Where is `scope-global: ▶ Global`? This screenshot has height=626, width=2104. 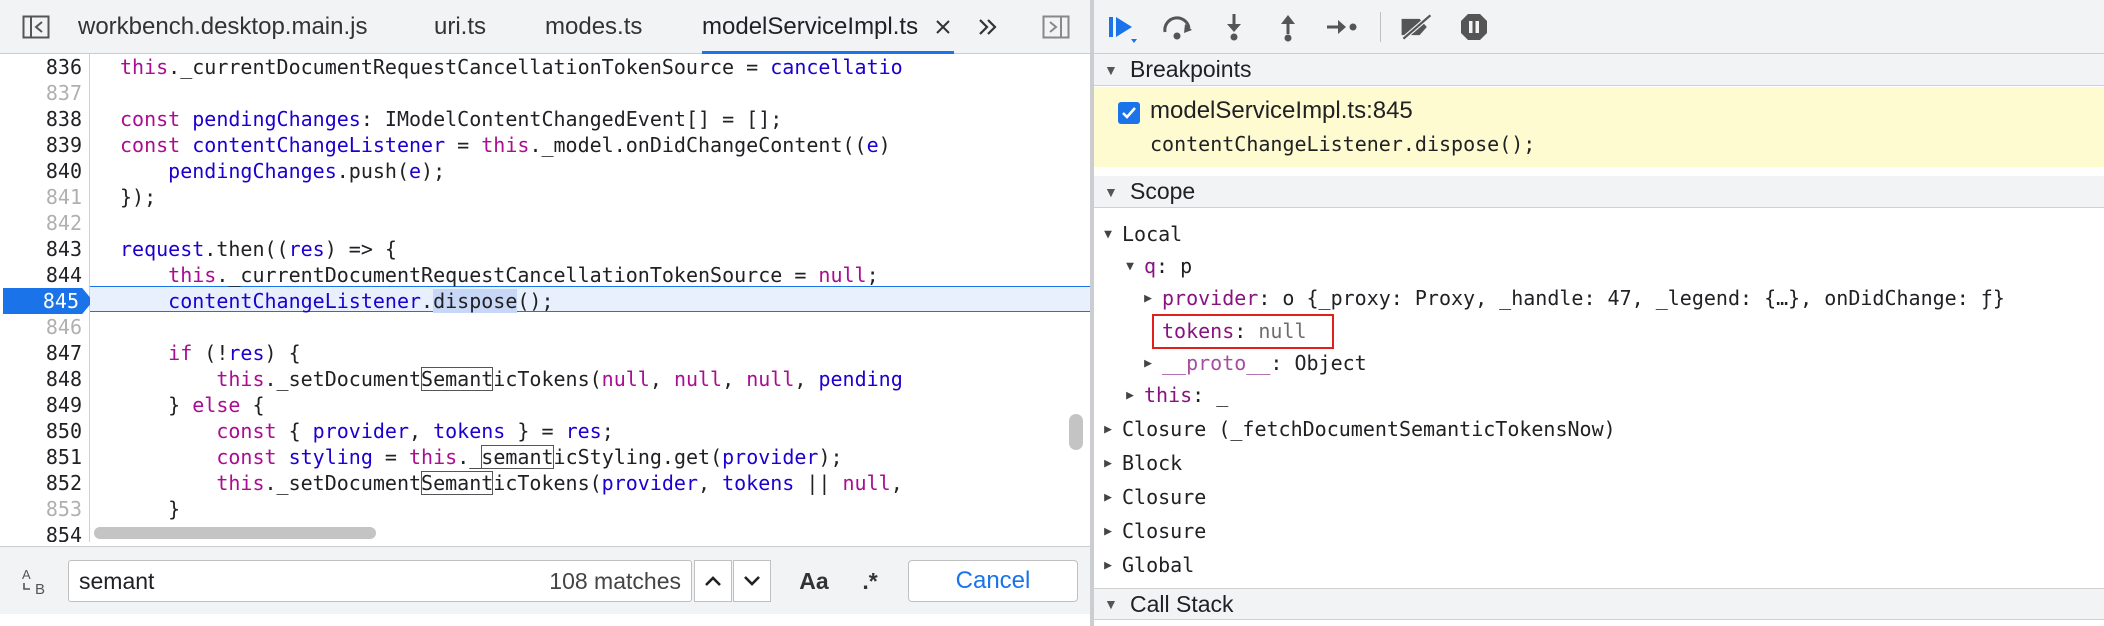 scope-global: ▶ Global is located at coordinates (1147, 565).